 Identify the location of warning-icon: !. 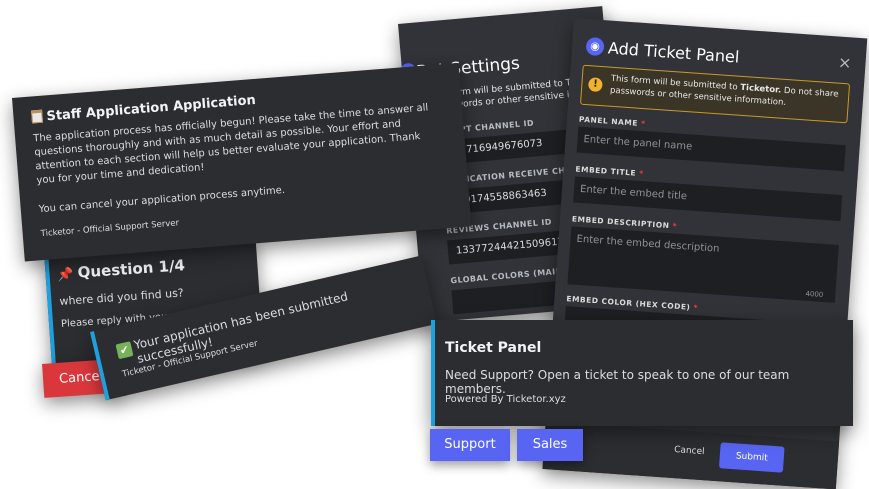
(595, 85).